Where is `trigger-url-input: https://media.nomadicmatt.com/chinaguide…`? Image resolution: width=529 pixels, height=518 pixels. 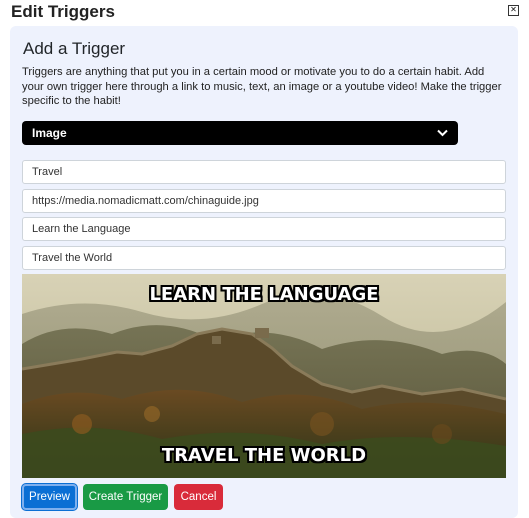
trigger-url-input: https://media.nomadicmatt.com/chinaguide… is located at coordinates (264, 201).